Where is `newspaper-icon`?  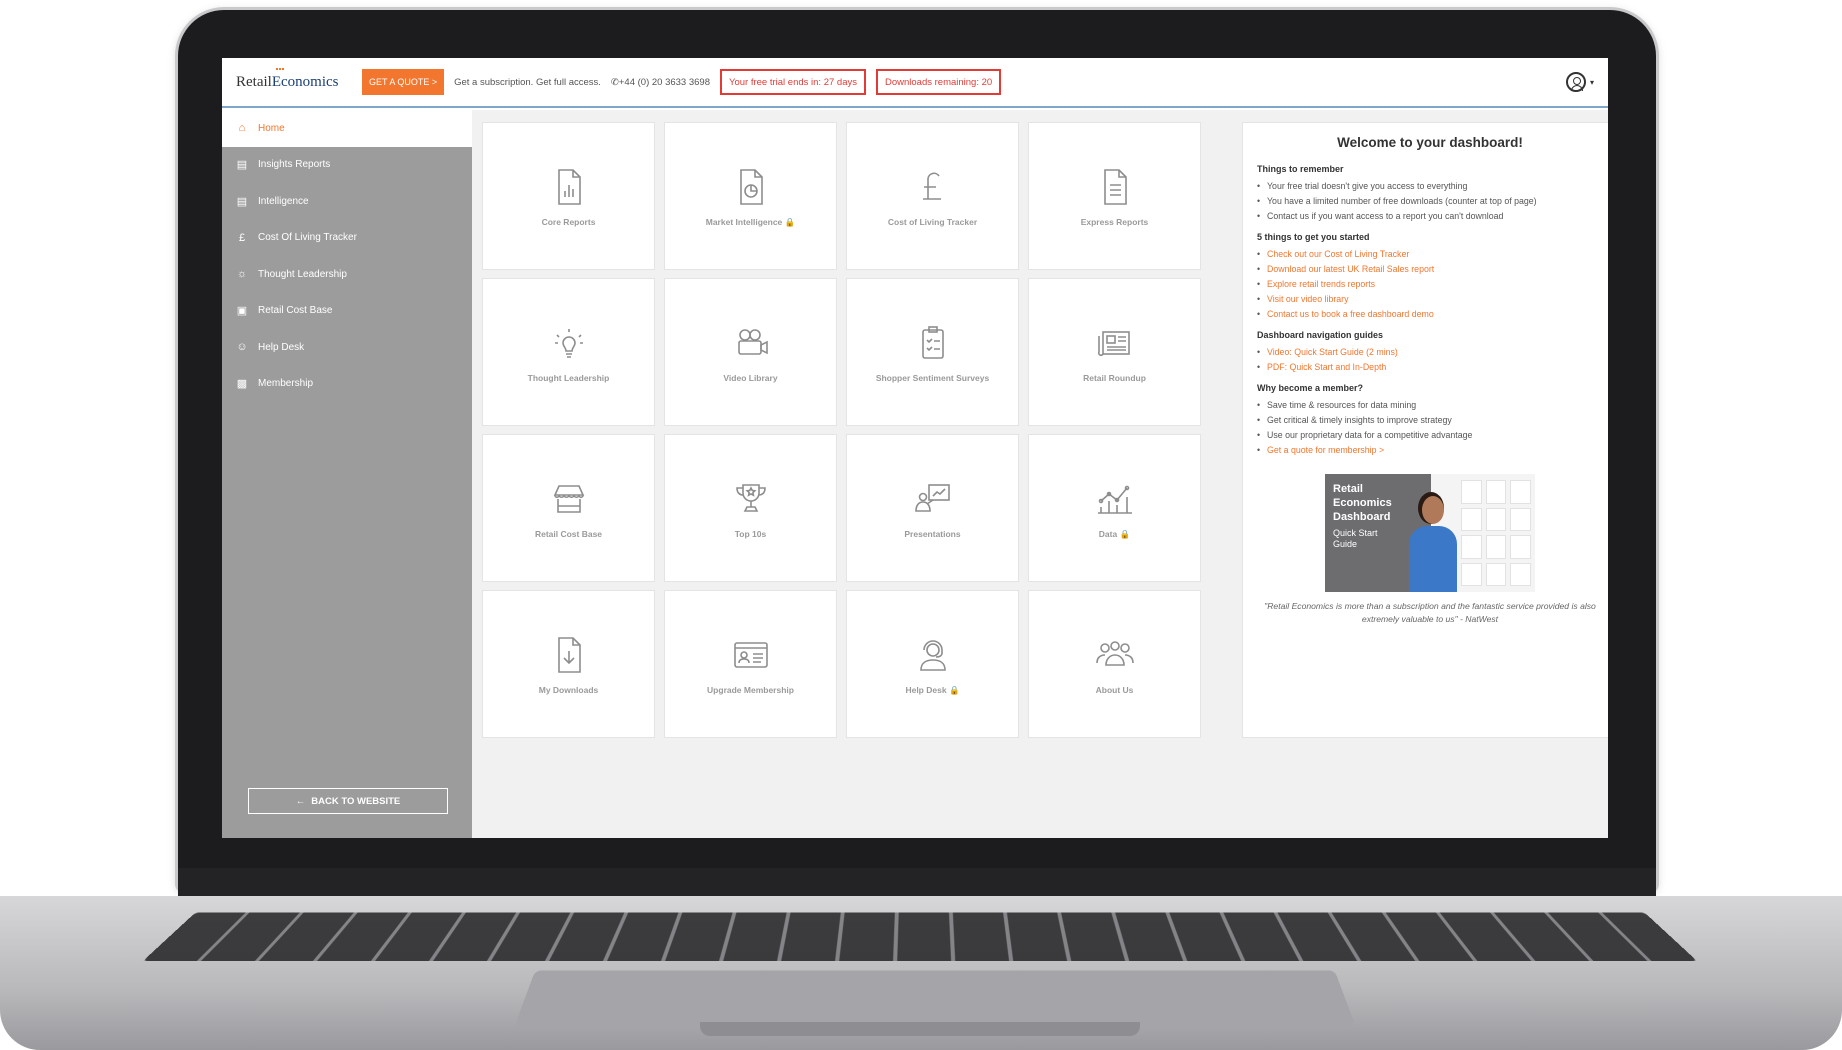 newspaper-icon is located at coordinates (1113, 344).